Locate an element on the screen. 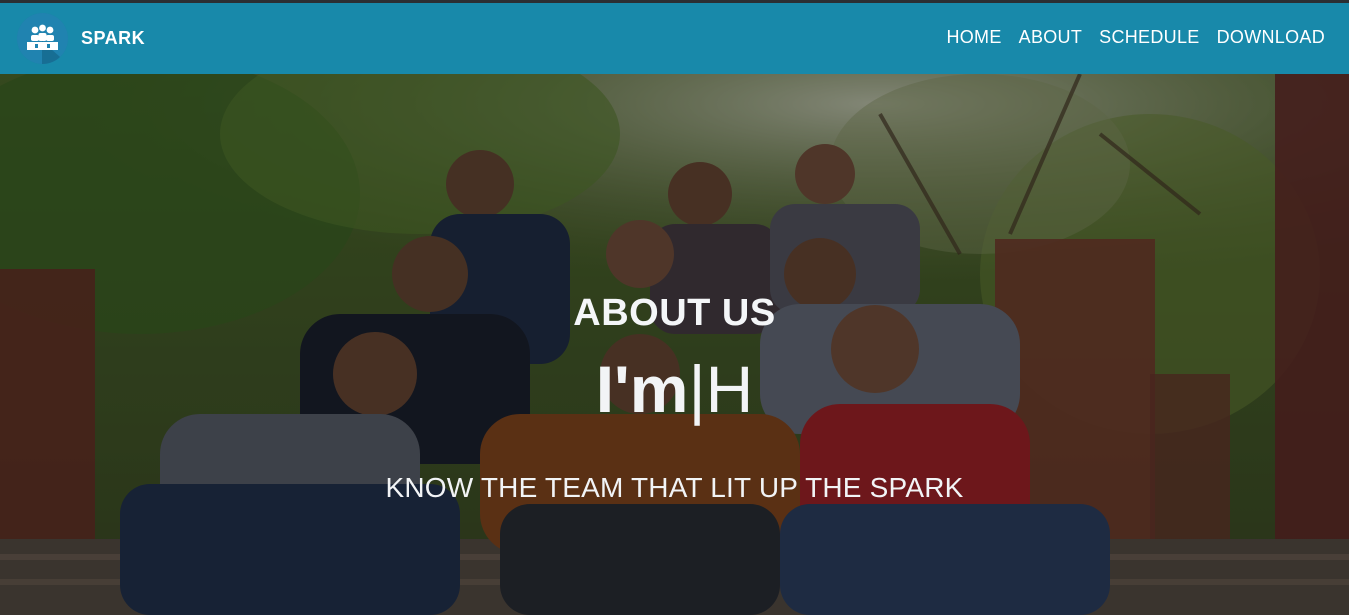  podium-people-icon is located at coordinates (42, 38).